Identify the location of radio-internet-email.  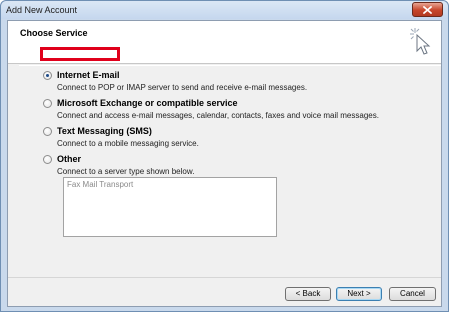
(47, 75).